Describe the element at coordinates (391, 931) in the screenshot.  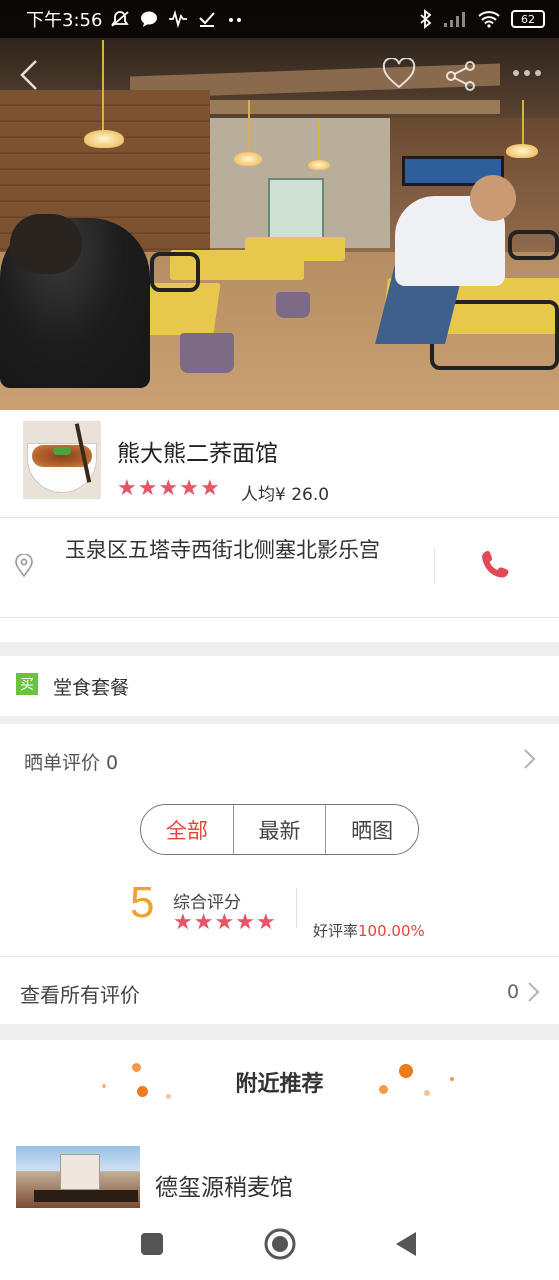
I see `good-rate-value: 100.00%` at that location.